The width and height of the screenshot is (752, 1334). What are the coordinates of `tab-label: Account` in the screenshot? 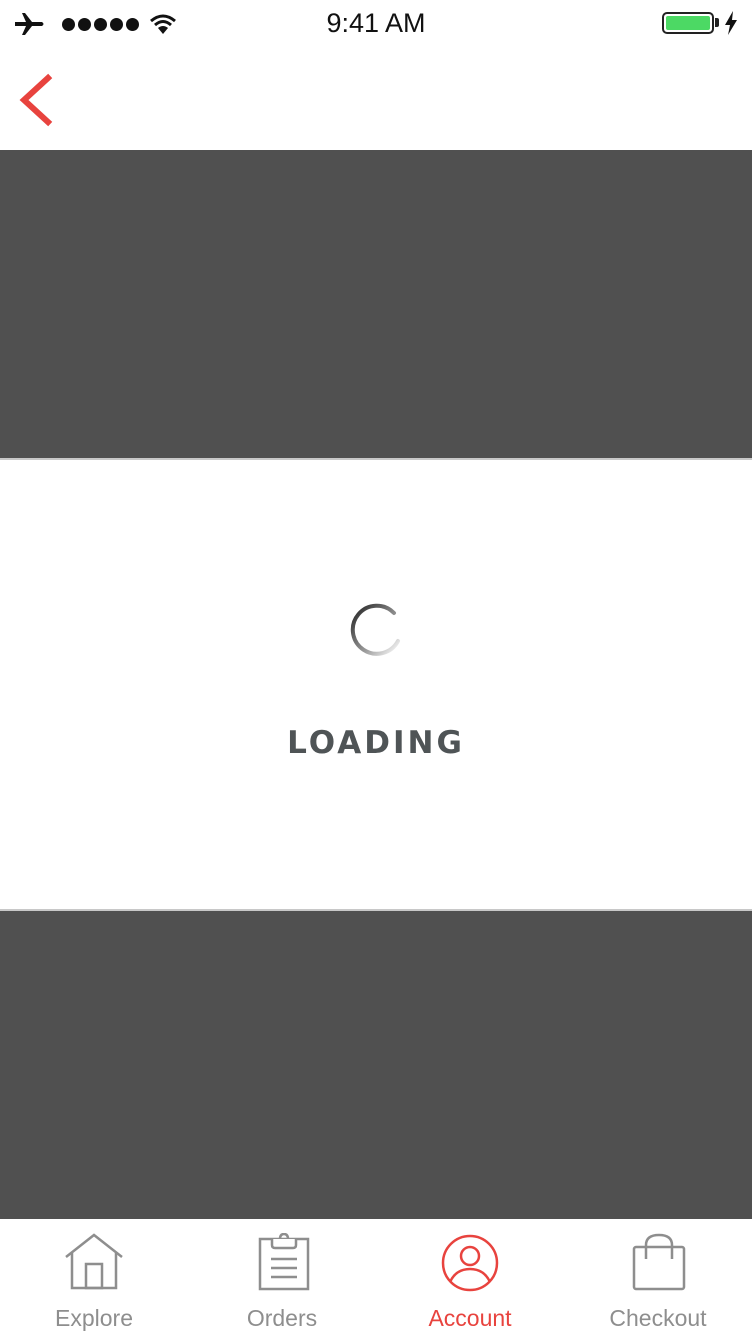 It's located at (470, 1318).